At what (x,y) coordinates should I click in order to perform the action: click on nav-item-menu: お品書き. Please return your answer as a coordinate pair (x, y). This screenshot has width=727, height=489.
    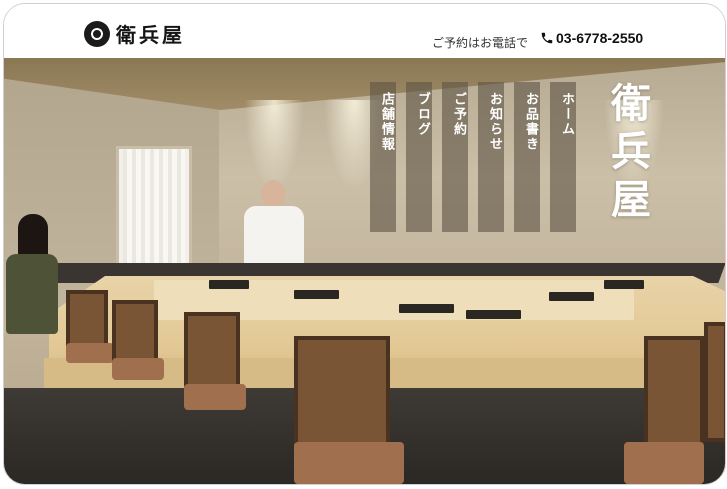
    Looking at the image, I should click on (527, 157).